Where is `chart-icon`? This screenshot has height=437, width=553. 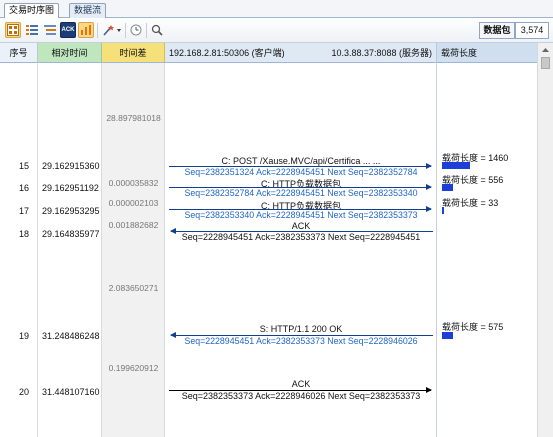
chart-icon is located at coordinates (86, 30).